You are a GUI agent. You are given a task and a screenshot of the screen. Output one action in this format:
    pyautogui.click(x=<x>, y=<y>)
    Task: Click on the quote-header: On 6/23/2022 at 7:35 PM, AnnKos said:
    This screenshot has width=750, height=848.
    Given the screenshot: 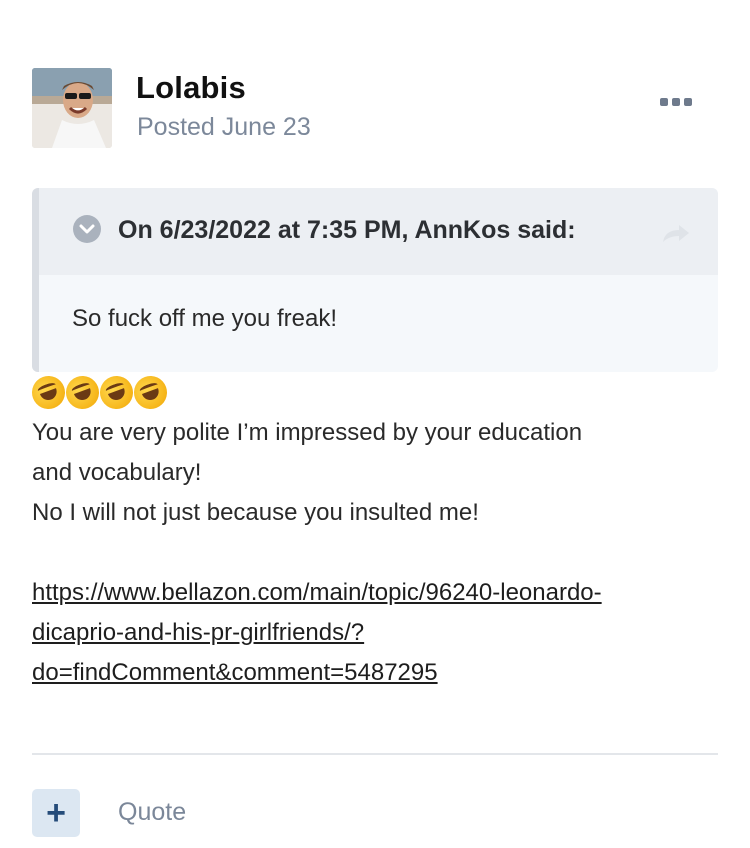 What is the action you would take?
    pyautogui.click(x=378, y=231)
    